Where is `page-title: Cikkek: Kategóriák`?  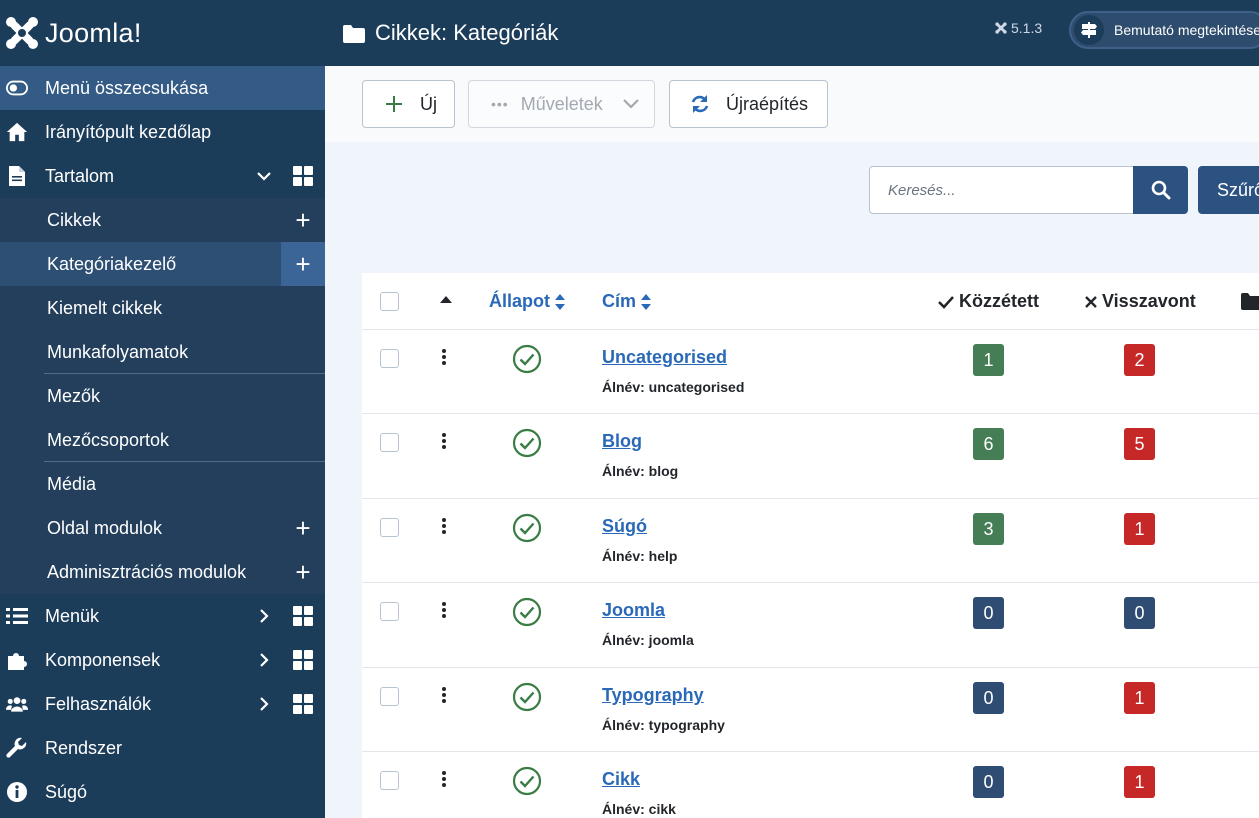 page-title: Cikkek: Kategóriák is located at coordinates (467, 32).